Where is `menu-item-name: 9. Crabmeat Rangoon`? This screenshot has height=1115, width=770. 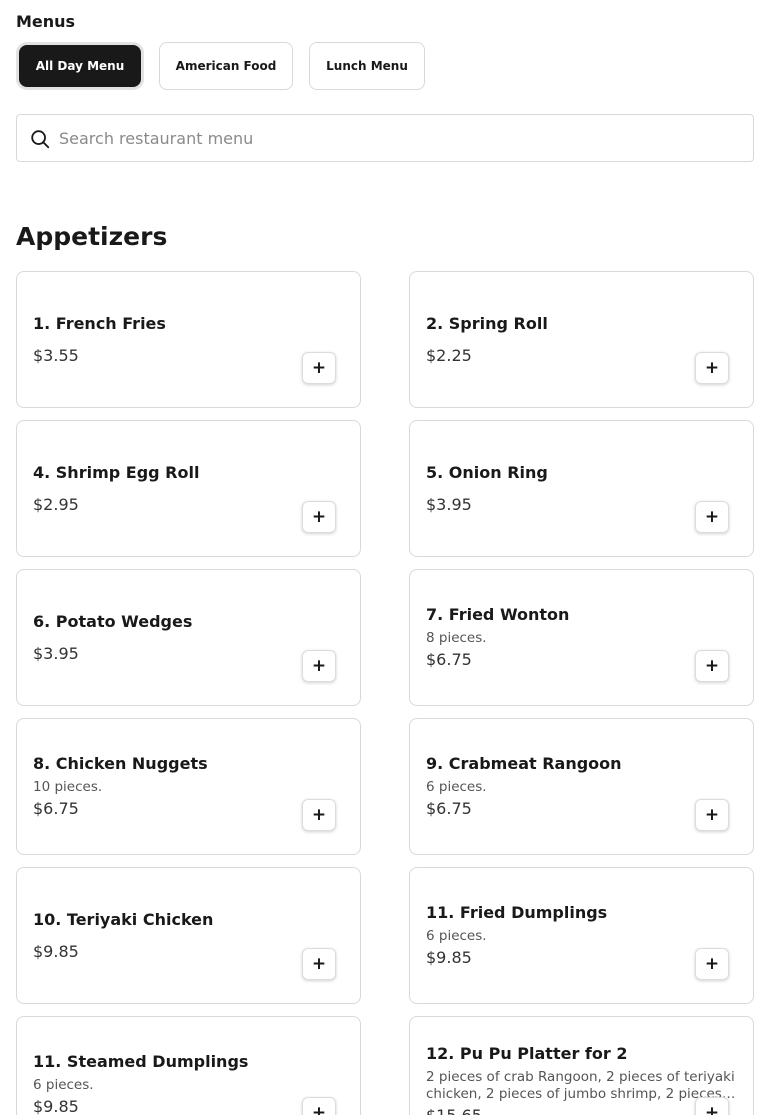
menu-item-name: 9. Crabmeat Rangoon is located at coordinates (524, 763).